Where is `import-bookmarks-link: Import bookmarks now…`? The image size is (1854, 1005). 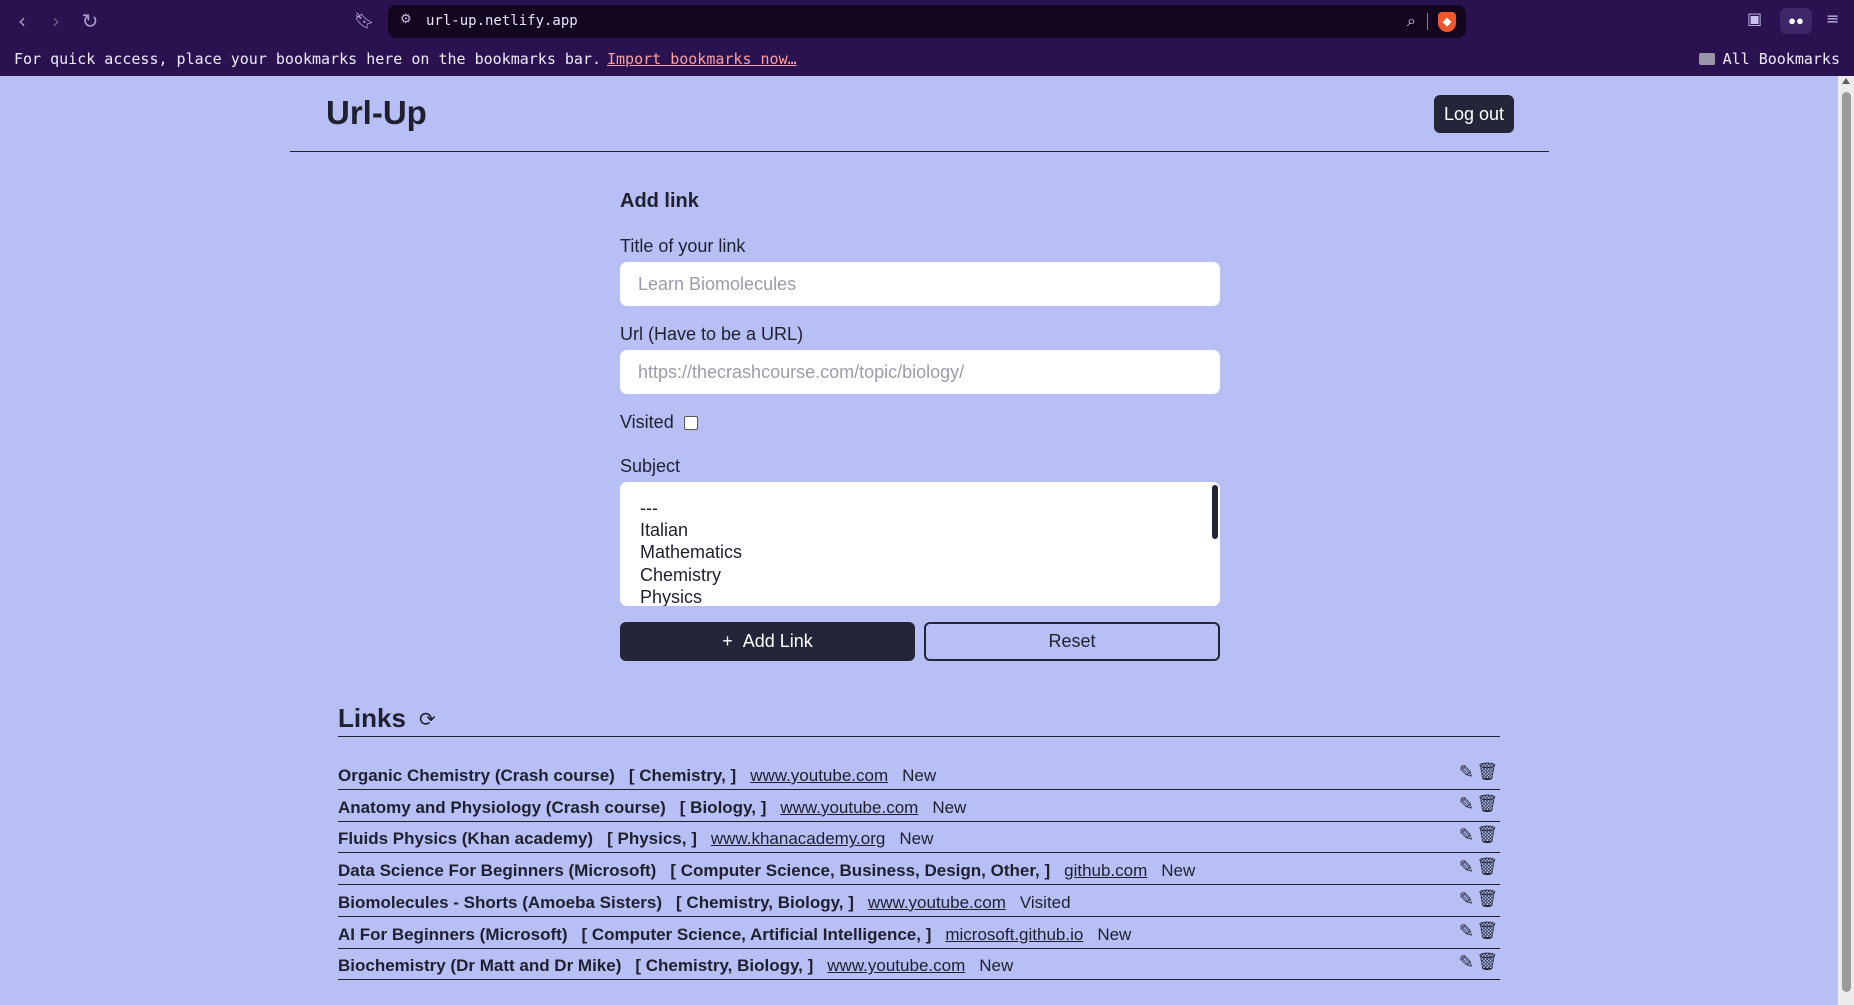
import-bookmarks-link: Import bookmarks now… is located at coordinates (702, 59).